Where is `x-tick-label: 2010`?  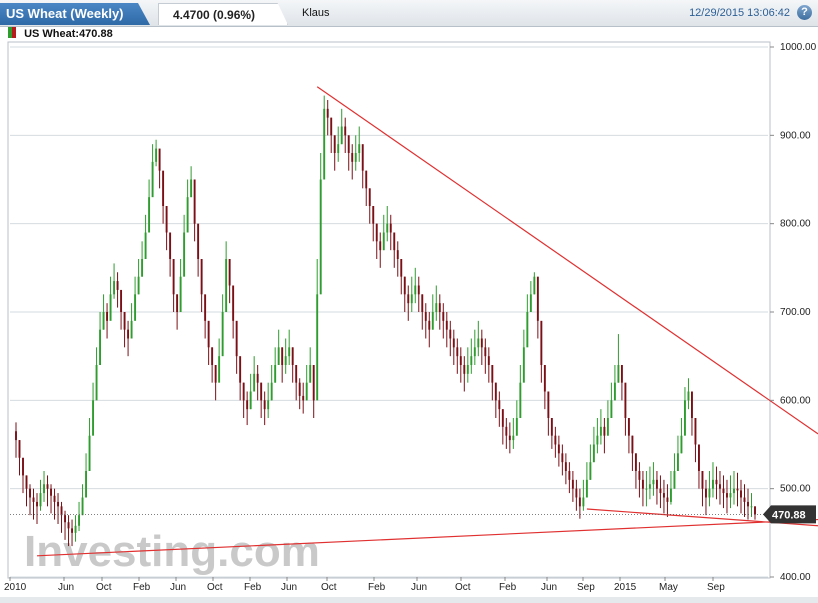 x-tick-label: 2010 is located at coordinates (15, 587).